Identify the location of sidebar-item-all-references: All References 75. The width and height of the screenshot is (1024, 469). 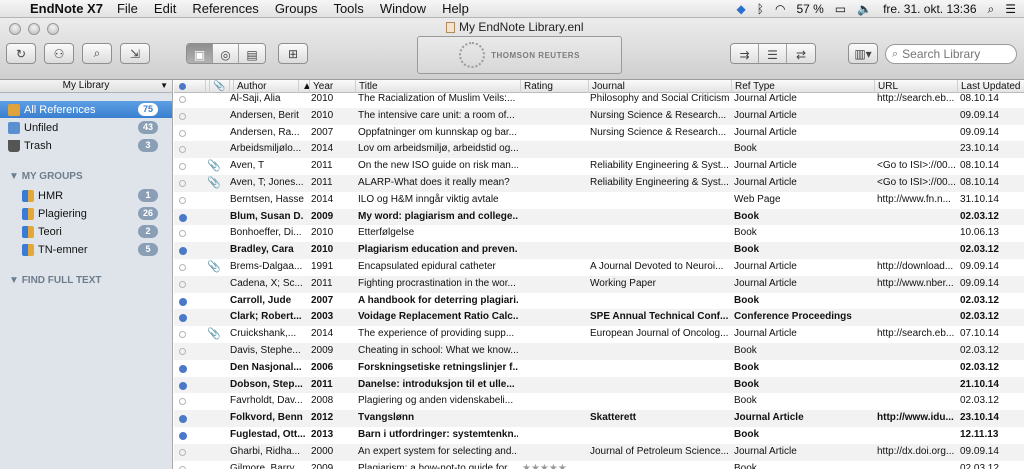
(86, 109).